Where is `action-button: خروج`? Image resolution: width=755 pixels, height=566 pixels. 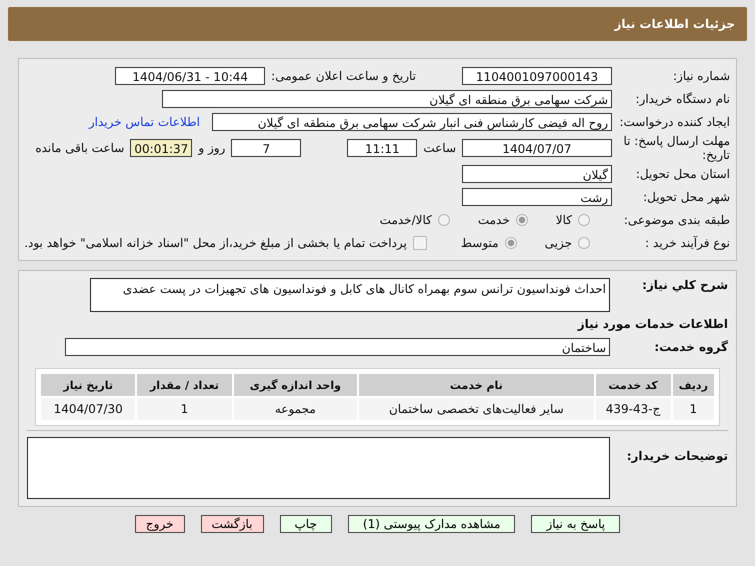 action-button: خروج is located at coordinates (159, 524).